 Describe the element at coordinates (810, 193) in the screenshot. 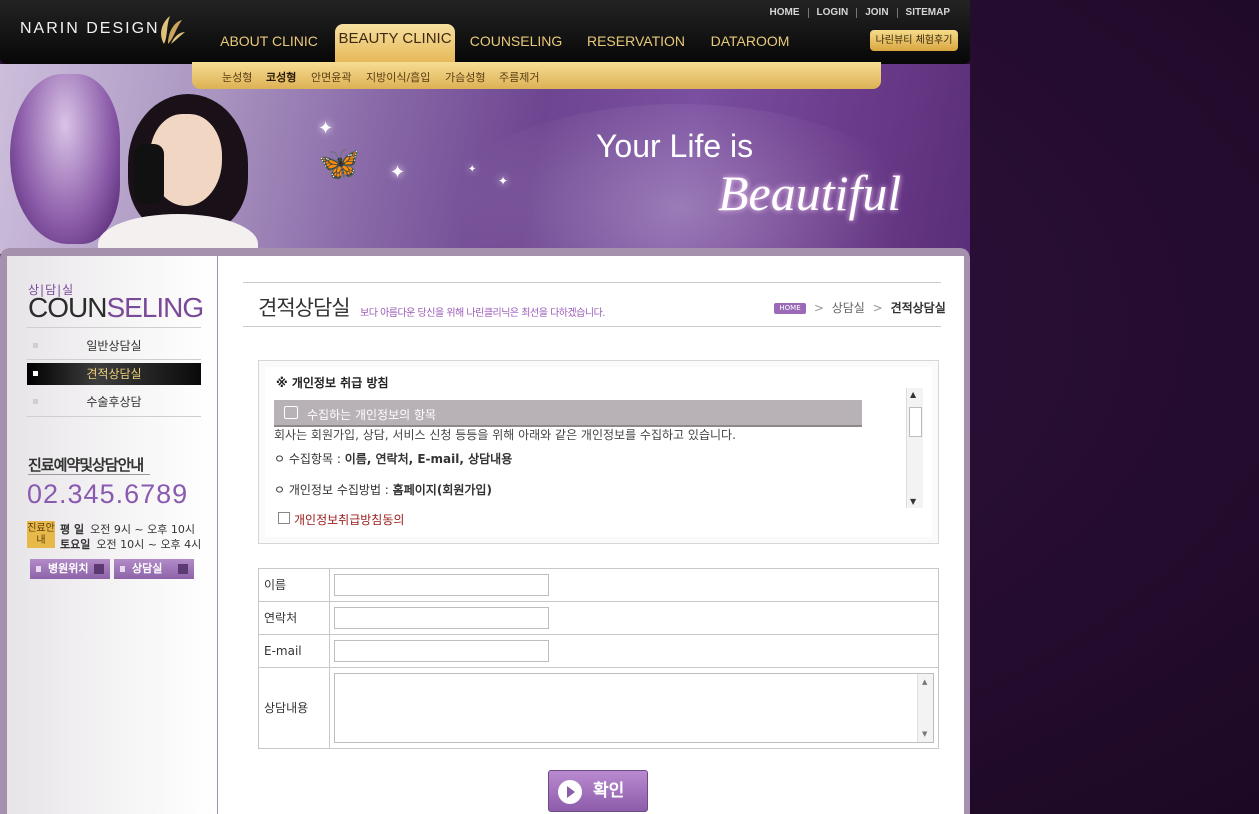

I see `hero-slogan-line2: Beautiful` at that location.